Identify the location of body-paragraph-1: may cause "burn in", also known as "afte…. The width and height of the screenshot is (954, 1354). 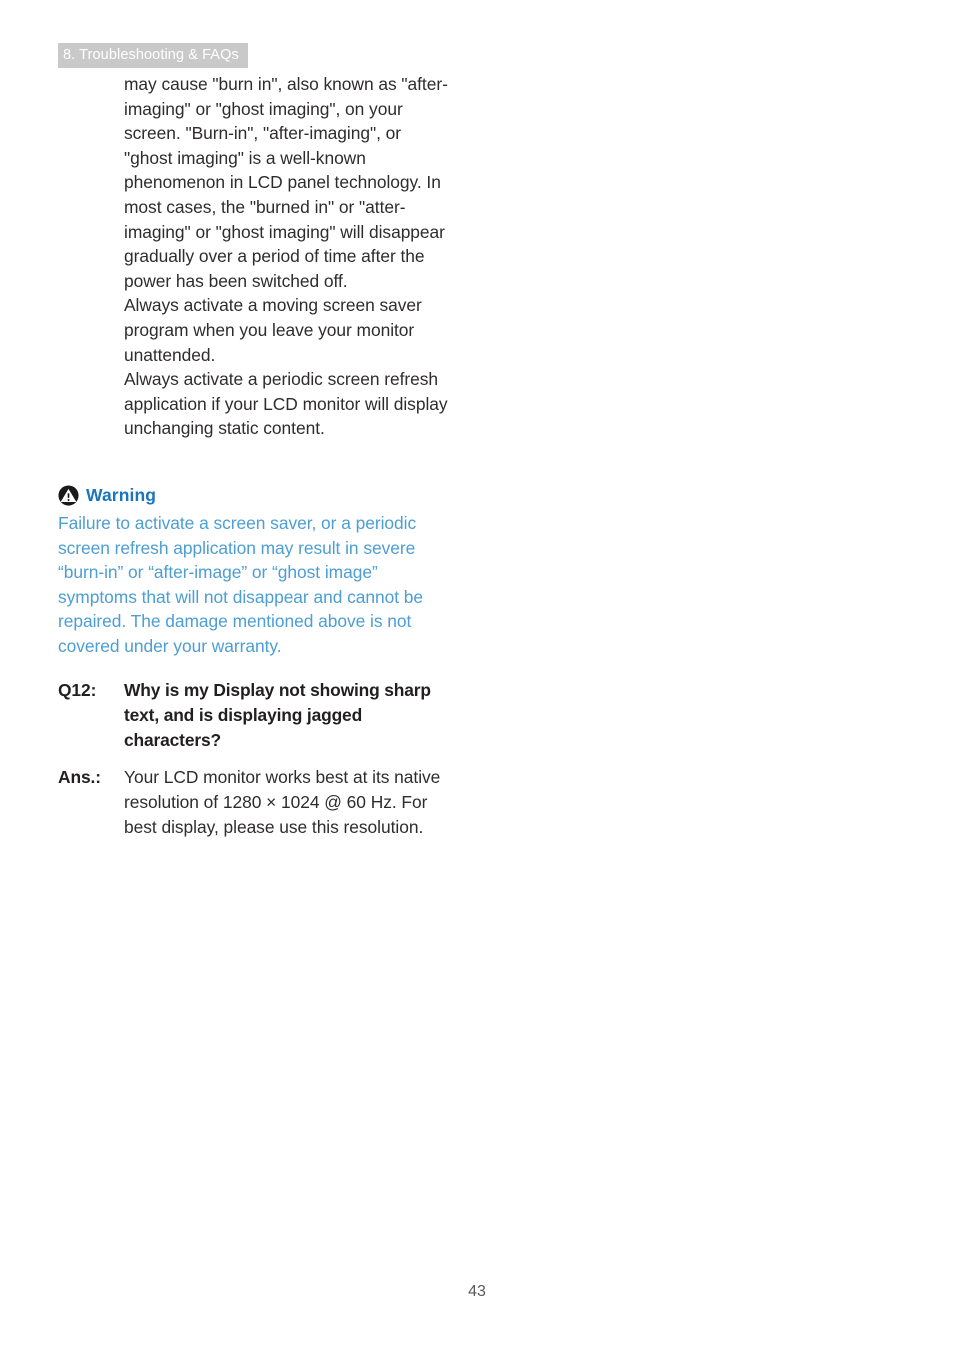
(286, 182).